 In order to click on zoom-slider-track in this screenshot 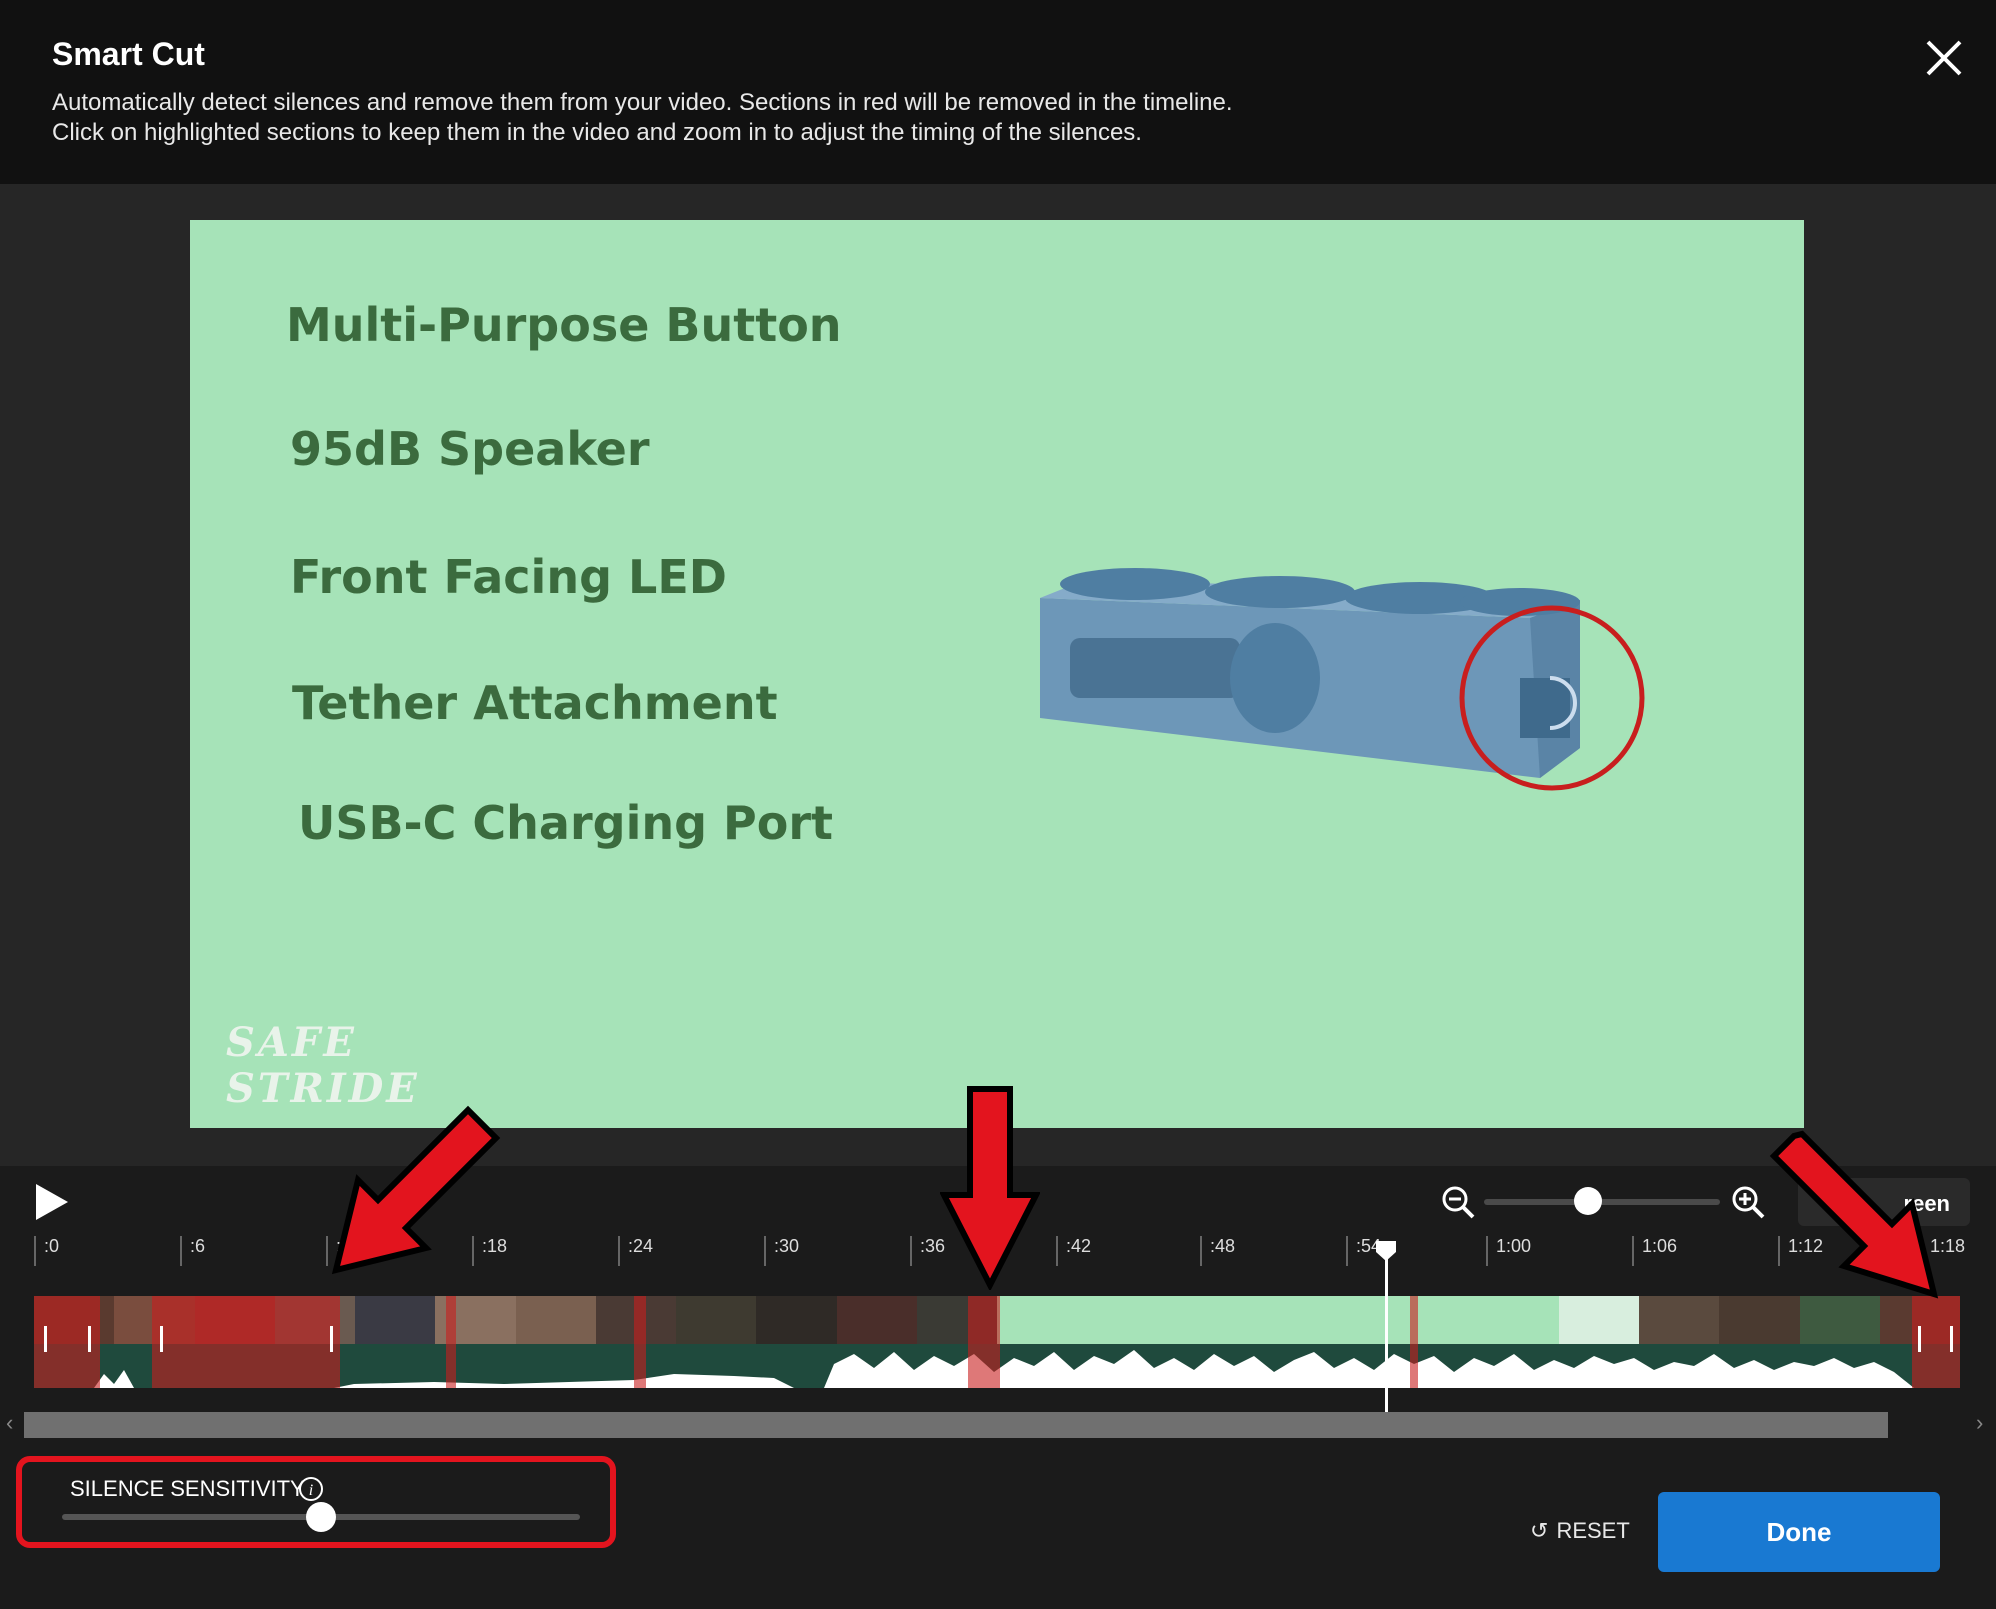, I will do `click(1602, 1202)`.